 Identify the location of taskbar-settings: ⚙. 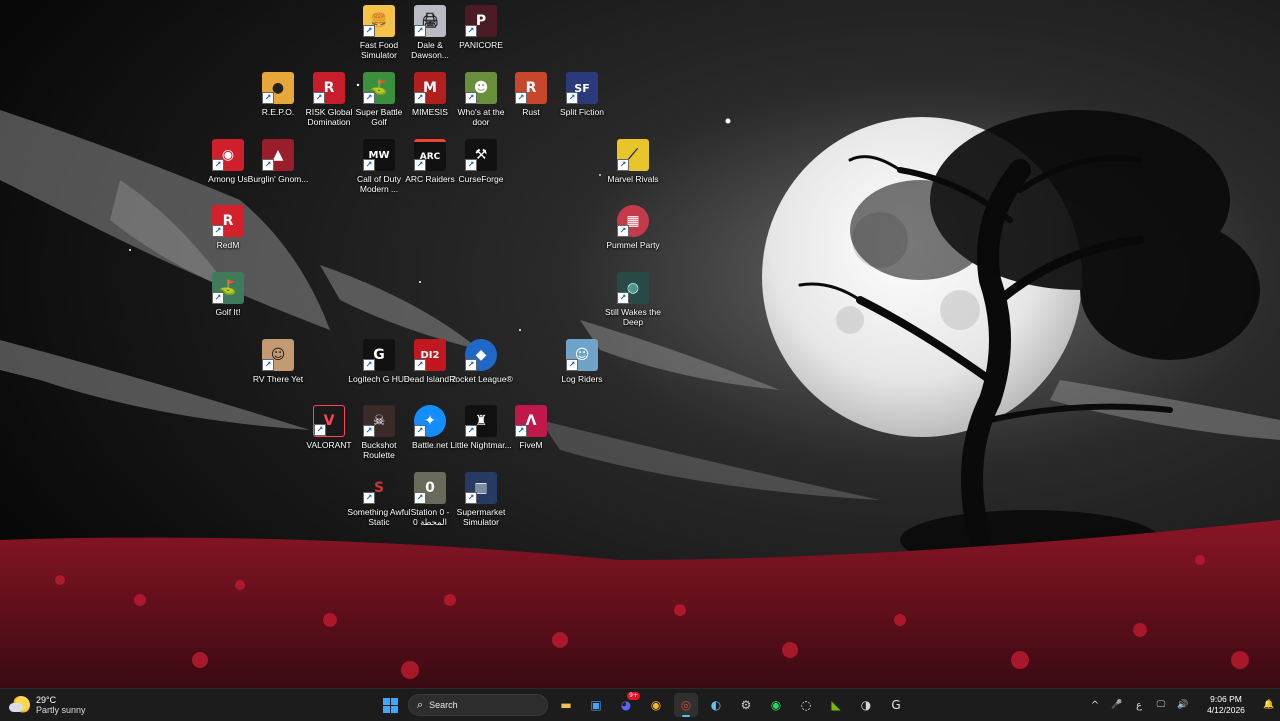
(746, 705).